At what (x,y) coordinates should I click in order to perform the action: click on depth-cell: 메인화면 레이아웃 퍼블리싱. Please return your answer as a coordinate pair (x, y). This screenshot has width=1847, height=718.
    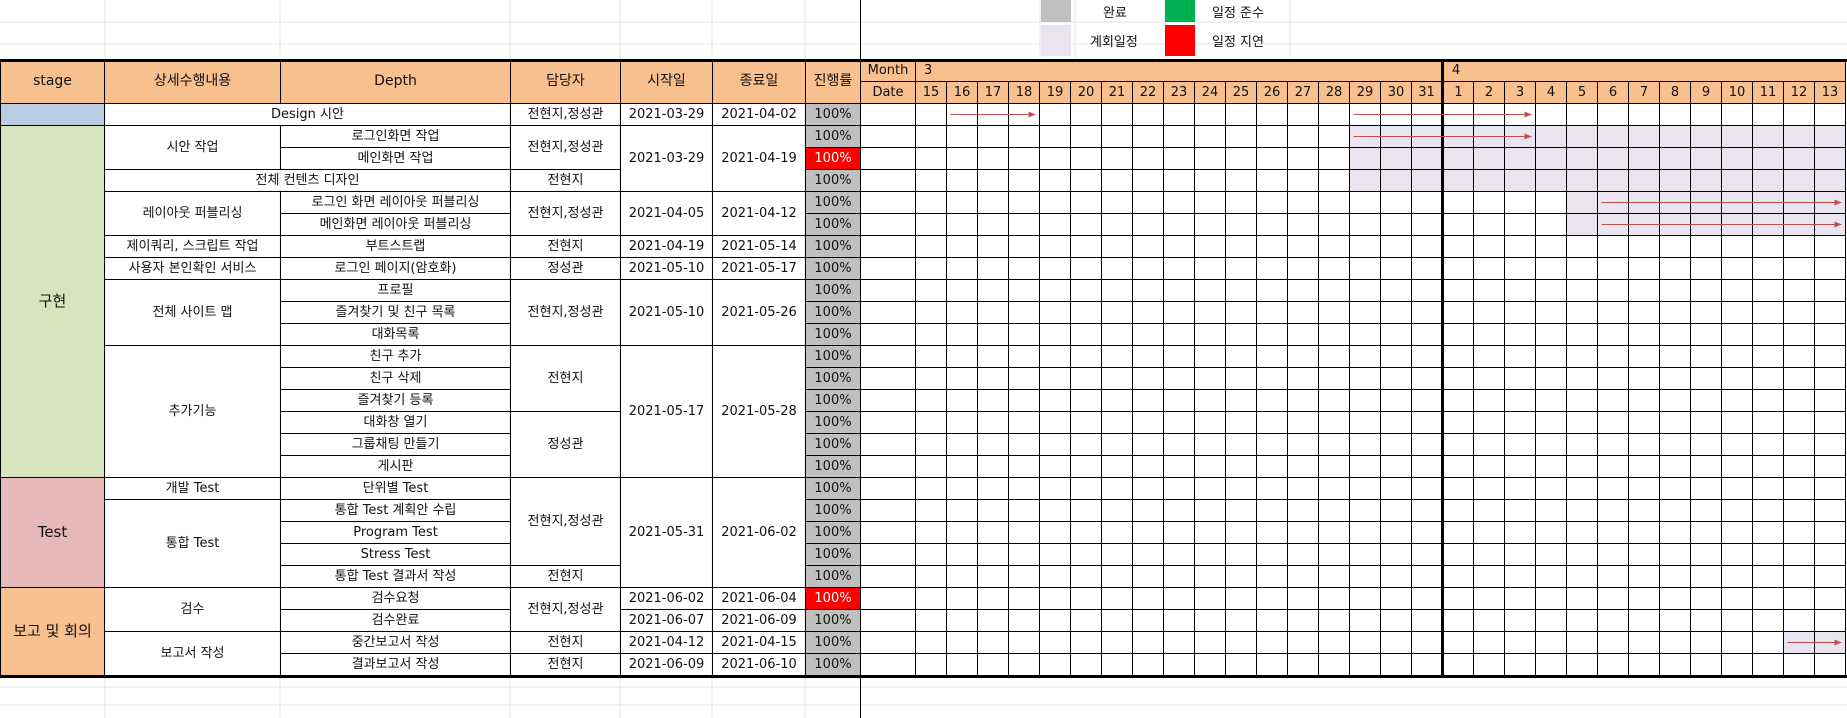
    Looking at the image, I should click on (395, 224).